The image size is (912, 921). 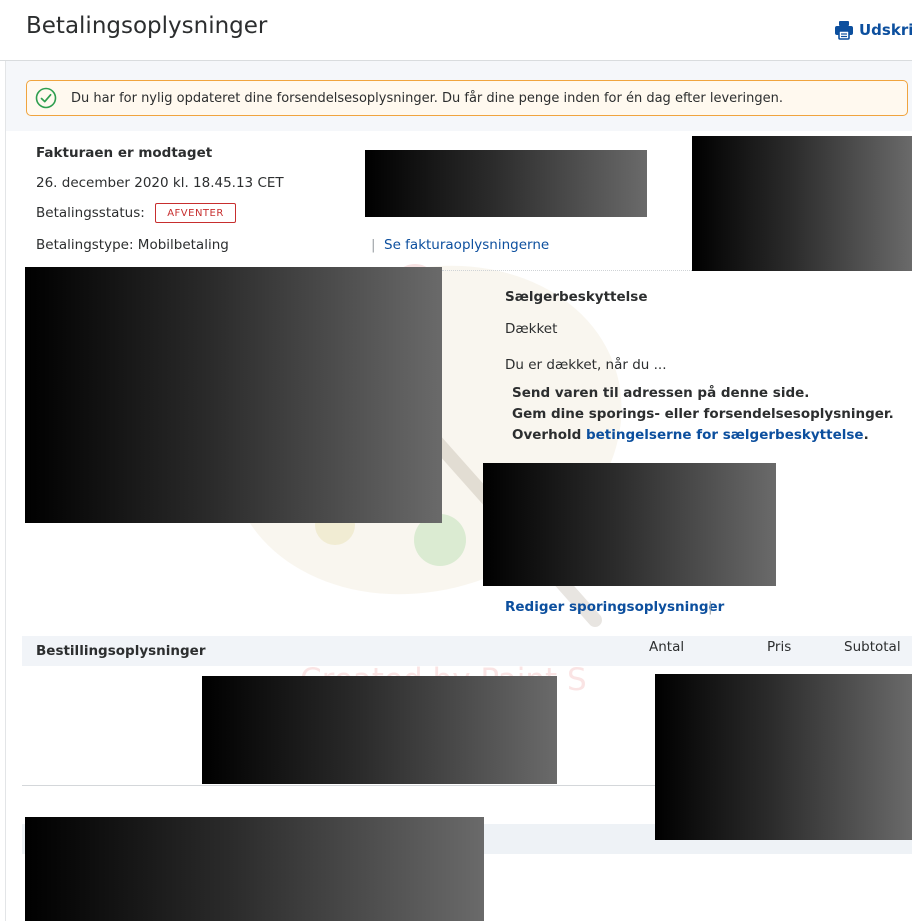 I want to click on invoice-details-link: Se fakturaoplysningerne, so click(x=466, y=245).